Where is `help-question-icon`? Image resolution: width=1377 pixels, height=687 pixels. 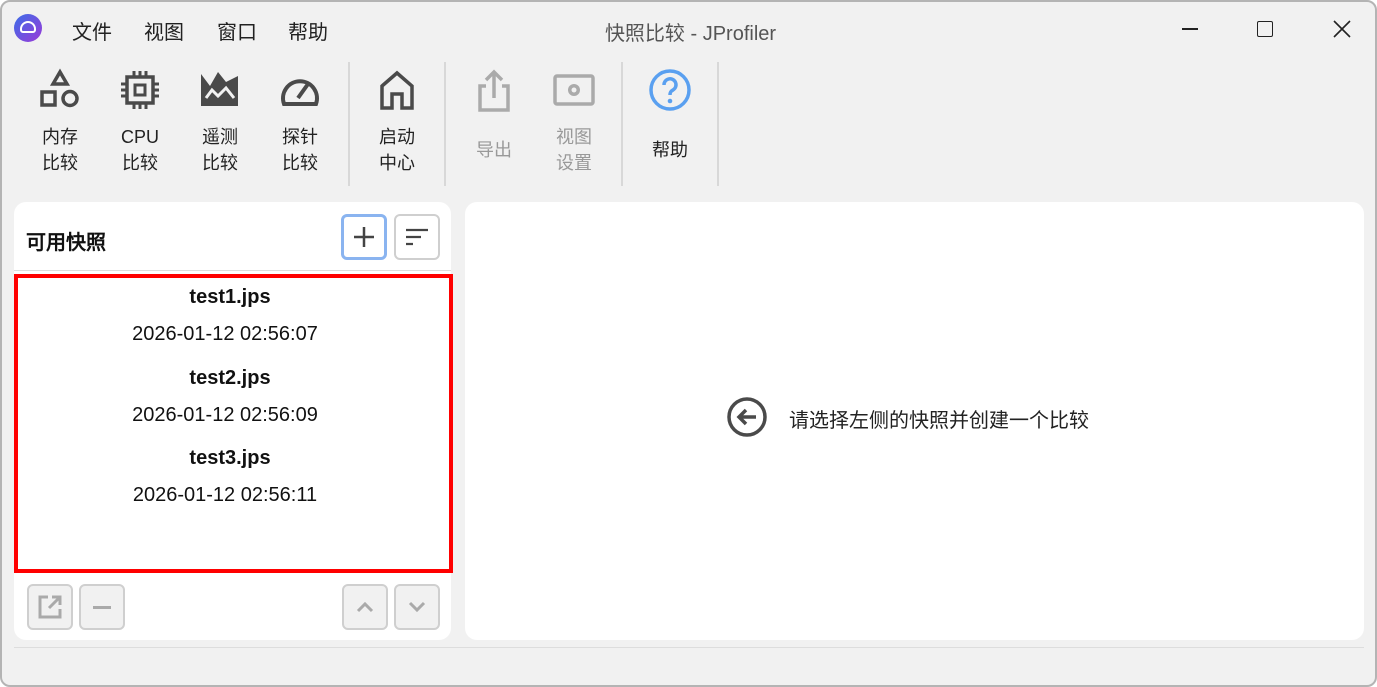 help-question-icon is located at coordinates (670, 90).